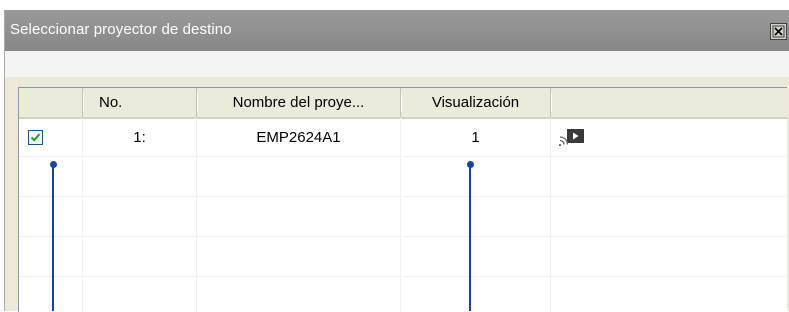 This screenshot has width=789, height=312. What do you see at coordinates (140, 137) in the screenshot?
I see `number-cell: 1:` at bounding box center [140, 137].